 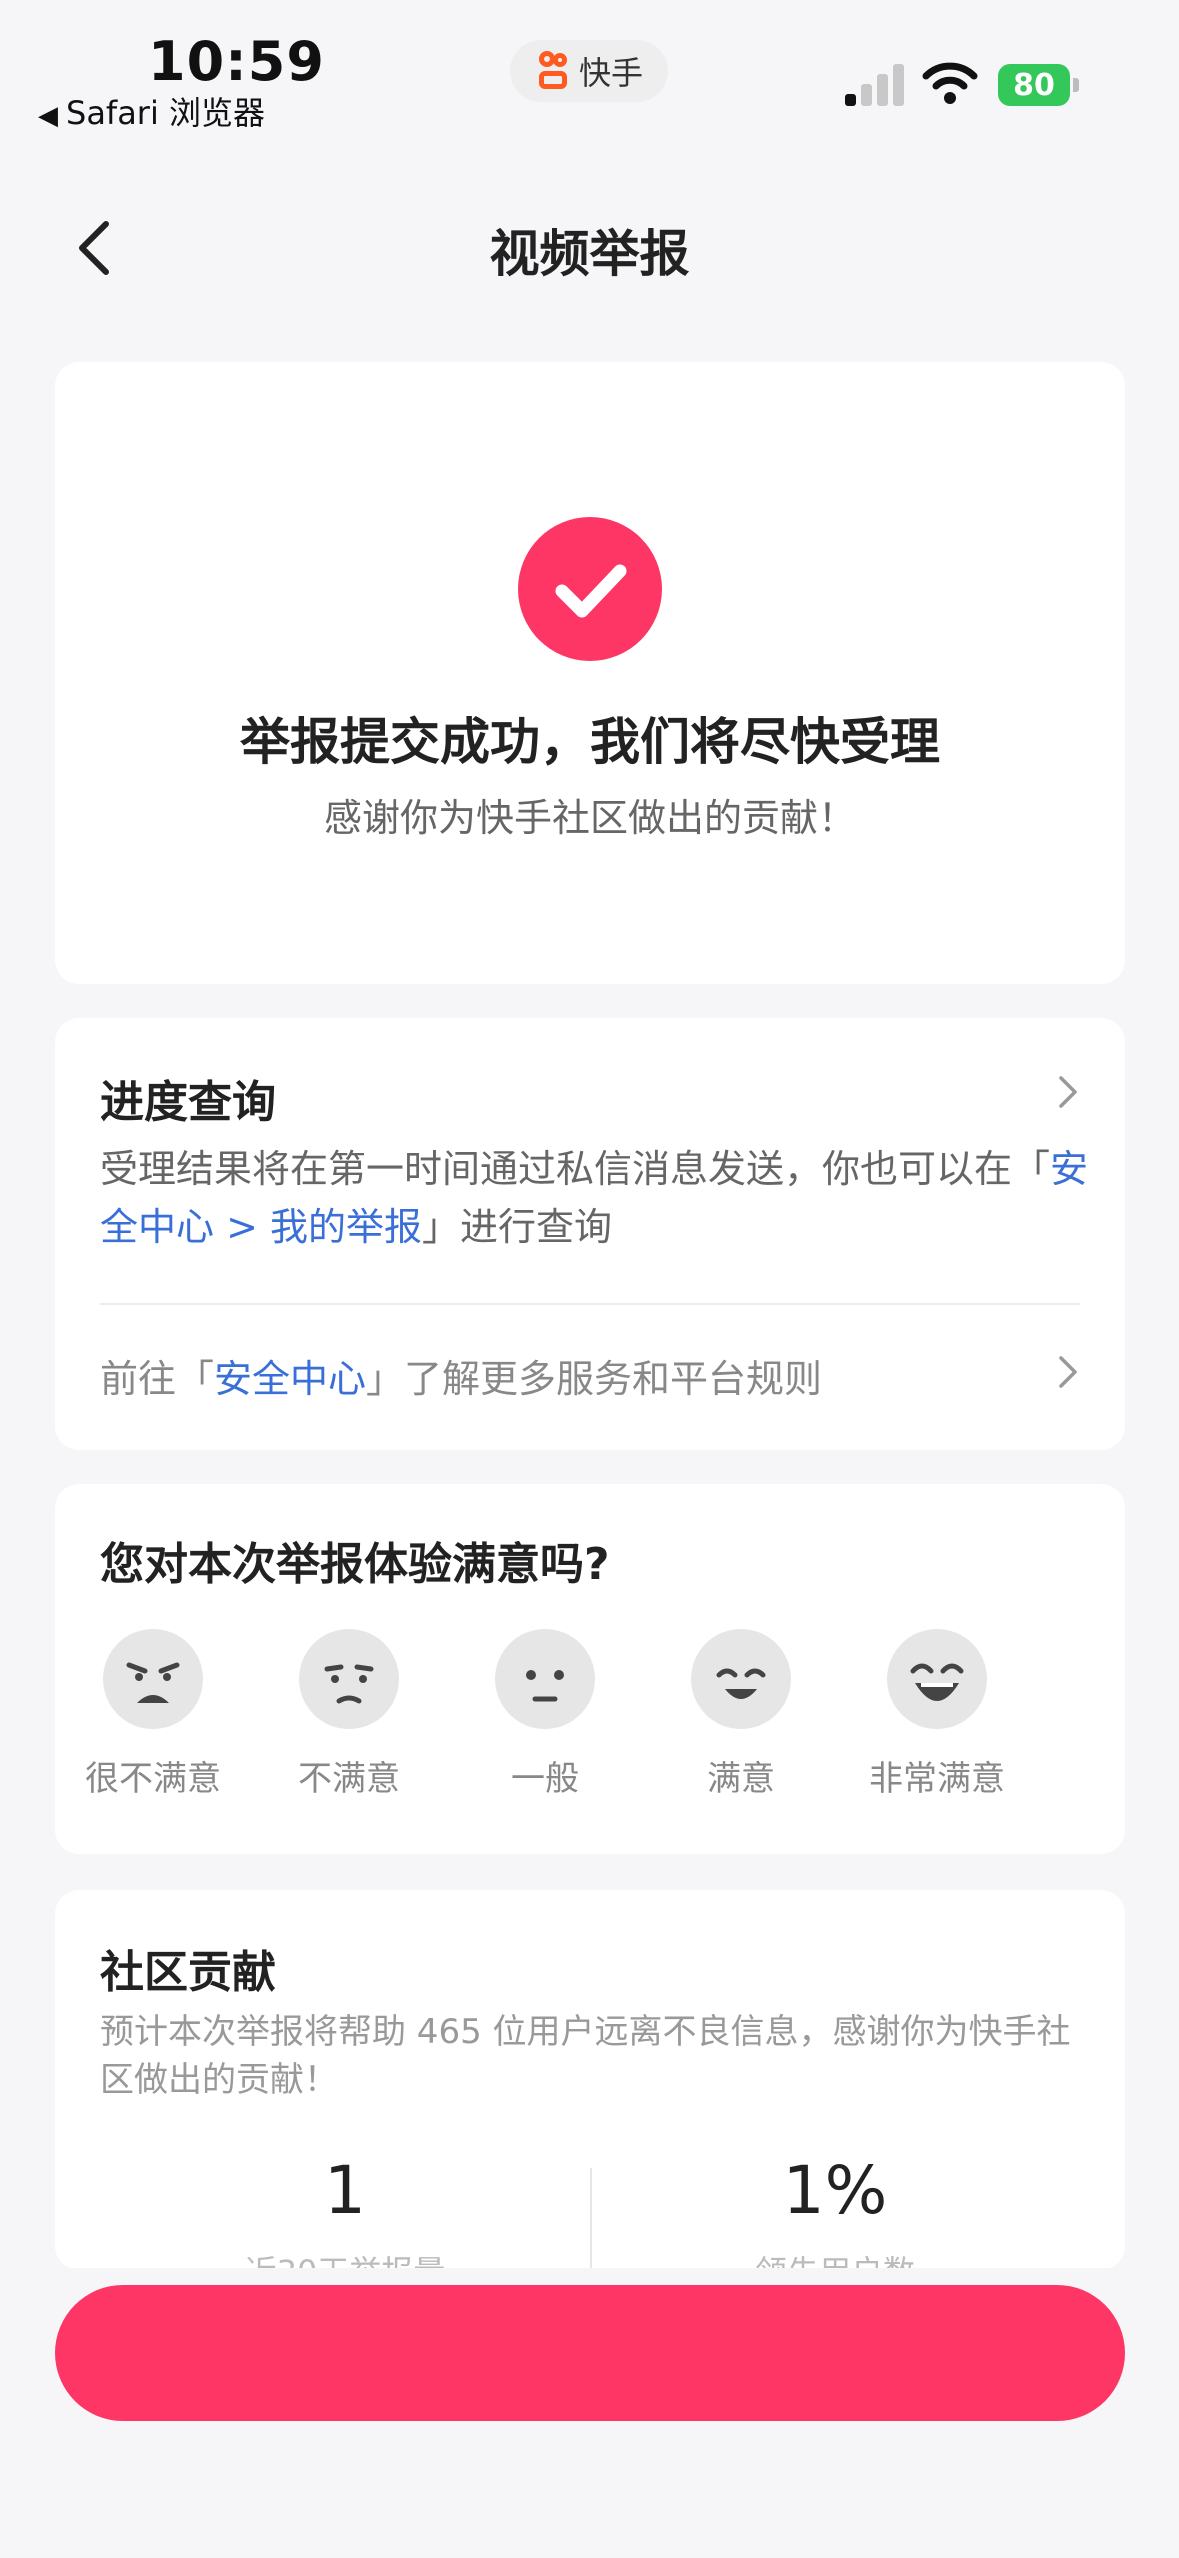 I want to click on battery-icon: 80, so click(x=1038, y=85).